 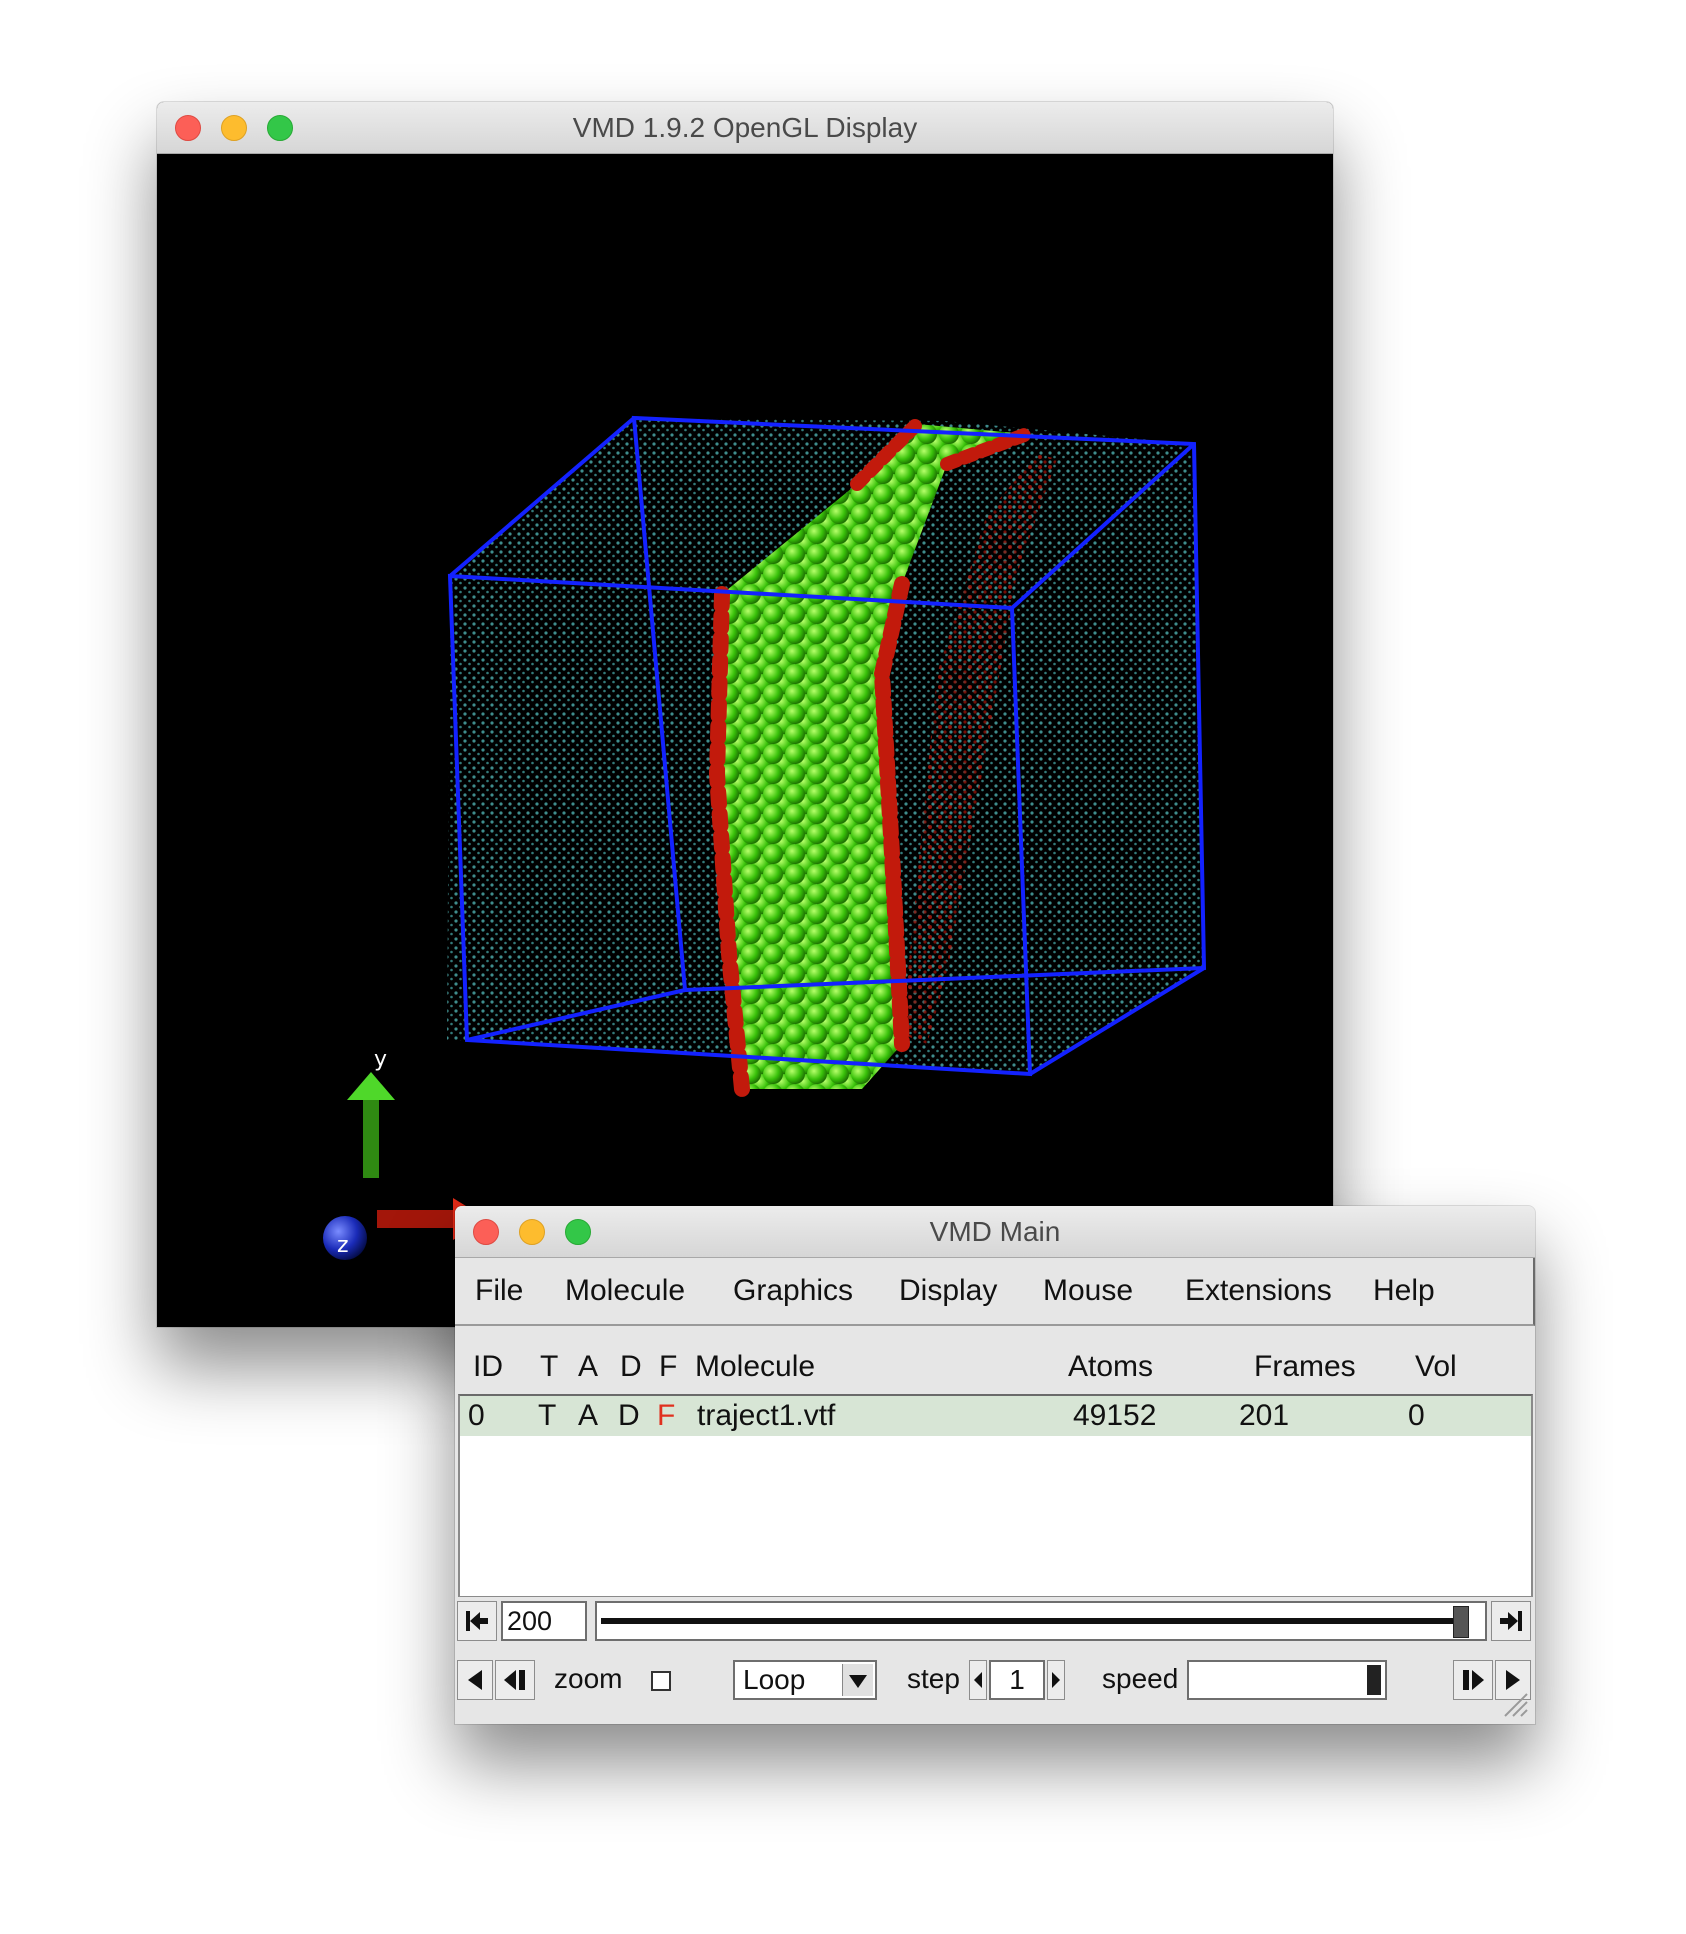 I want to click on step-back-icon, so click(x=514, y=1680).